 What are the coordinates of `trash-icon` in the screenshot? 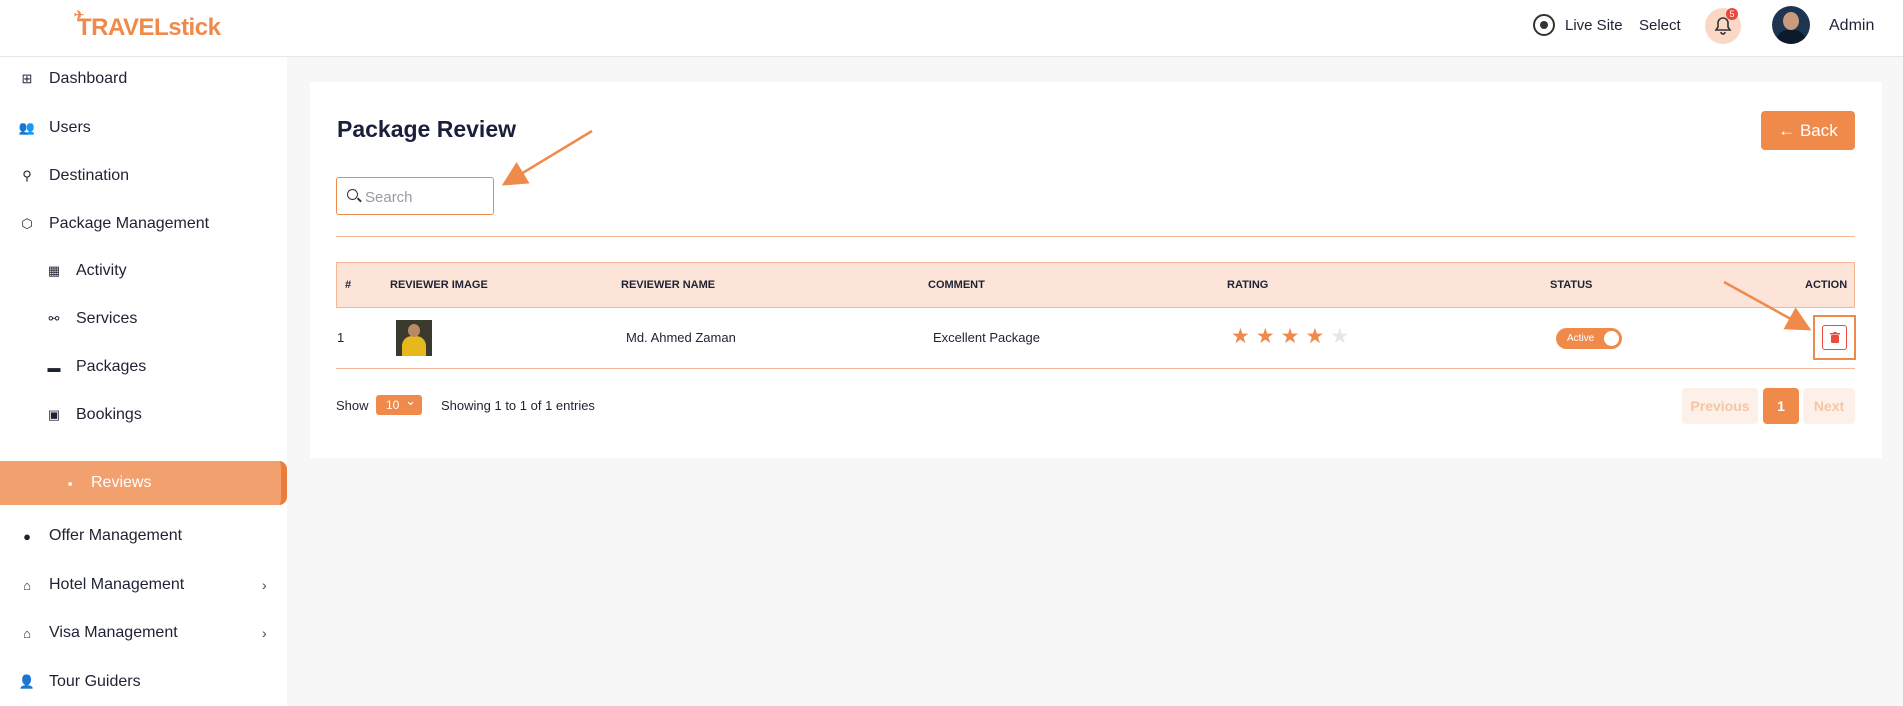 It's located at (1834, 337).